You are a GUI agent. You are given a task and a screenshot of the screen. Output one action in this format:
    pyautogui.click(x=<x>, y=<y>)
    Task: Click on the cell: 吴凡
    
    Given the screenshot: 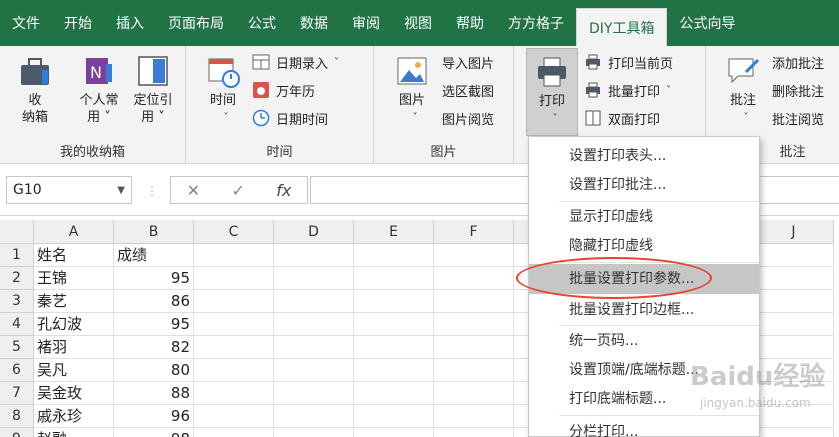 What is the action you would take?
    pyautogui.click(x=74, y=370)
    